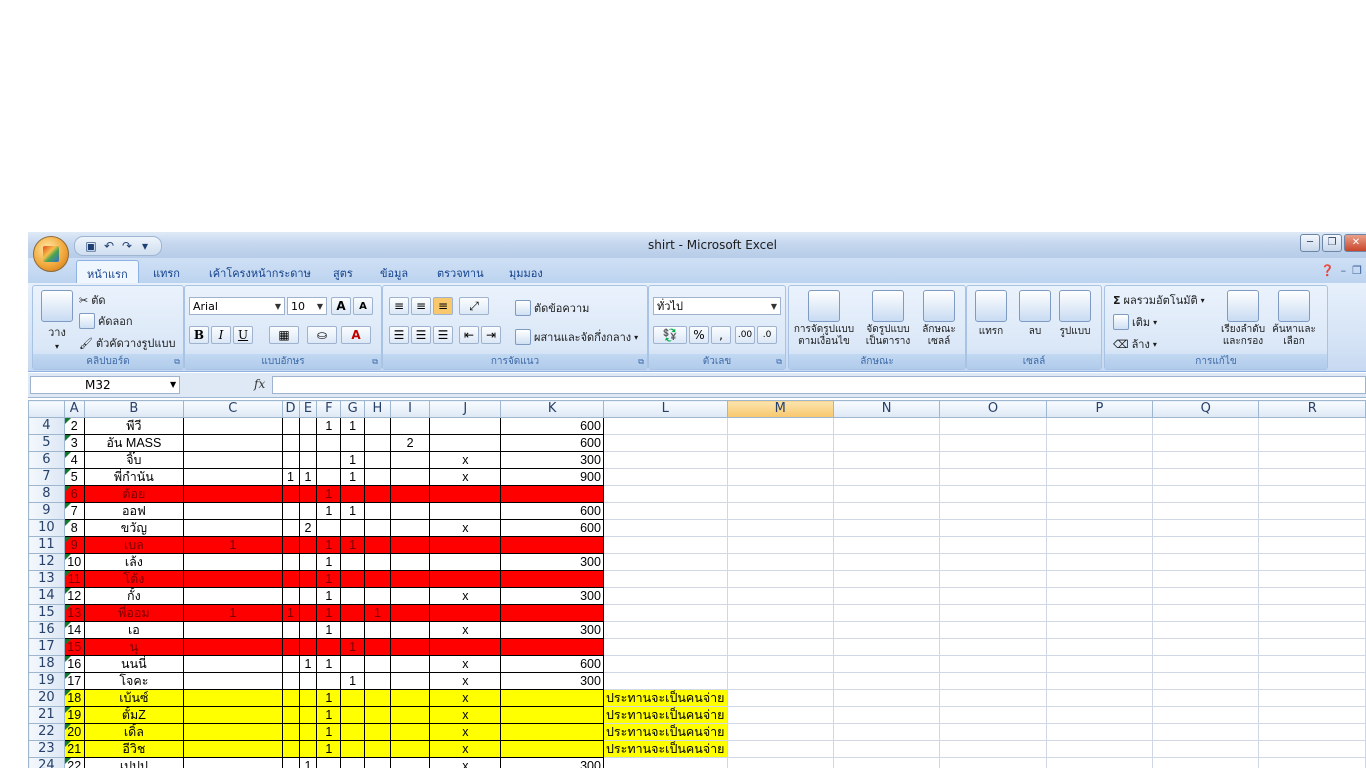  Describe the element at coordinates (74, 443) in the screenshot. I see `cell-a: 3` at that location.